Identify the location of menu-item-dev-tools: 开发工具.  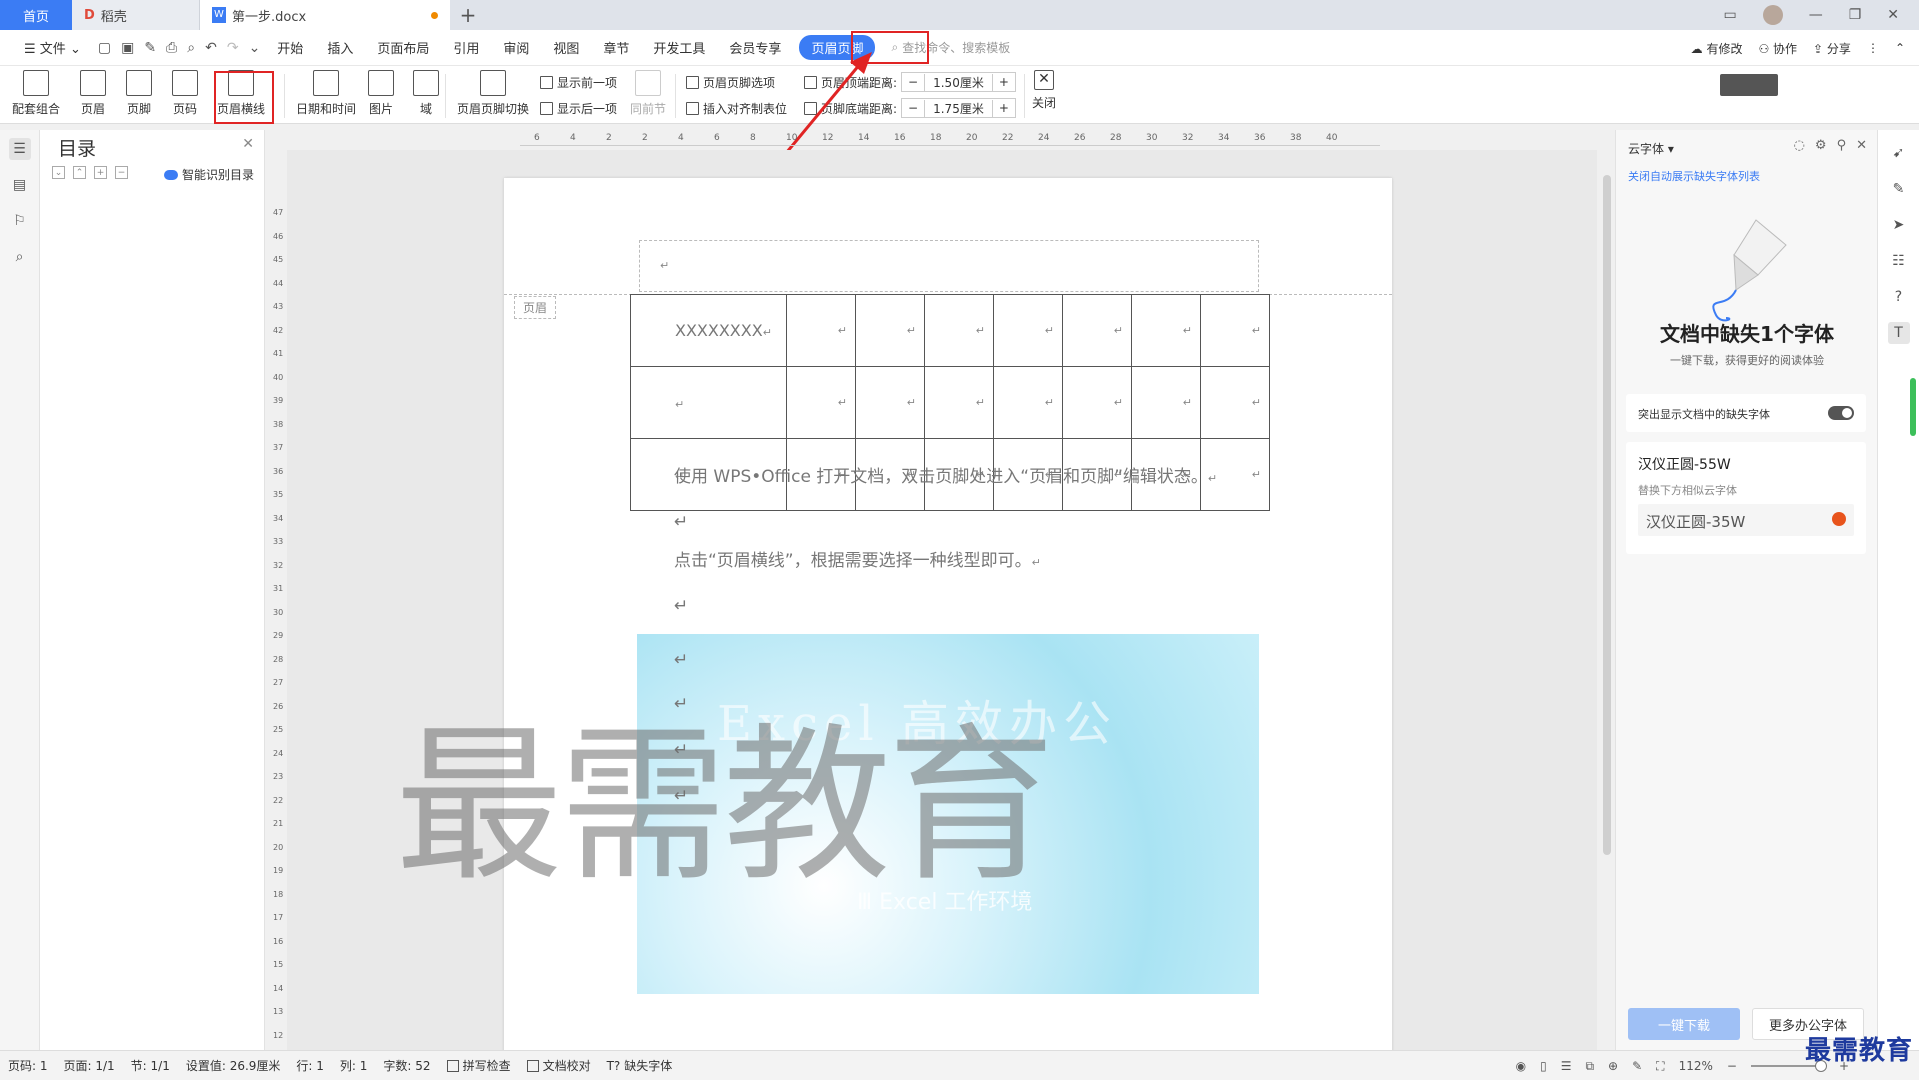
(679, 47).